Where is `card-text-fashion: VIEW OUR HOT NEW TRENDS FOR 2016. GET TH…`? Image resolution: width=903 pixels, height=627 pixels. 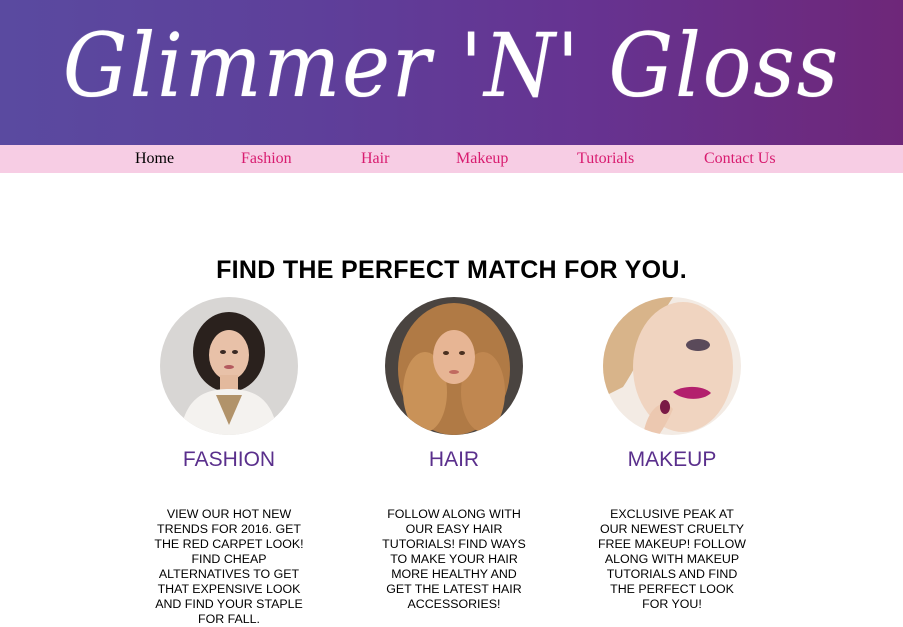
card-text-fashion: VIEW OUR HOT NEW TRENDS FOR 2016. GET TH… is located at coordinates (229, 566).